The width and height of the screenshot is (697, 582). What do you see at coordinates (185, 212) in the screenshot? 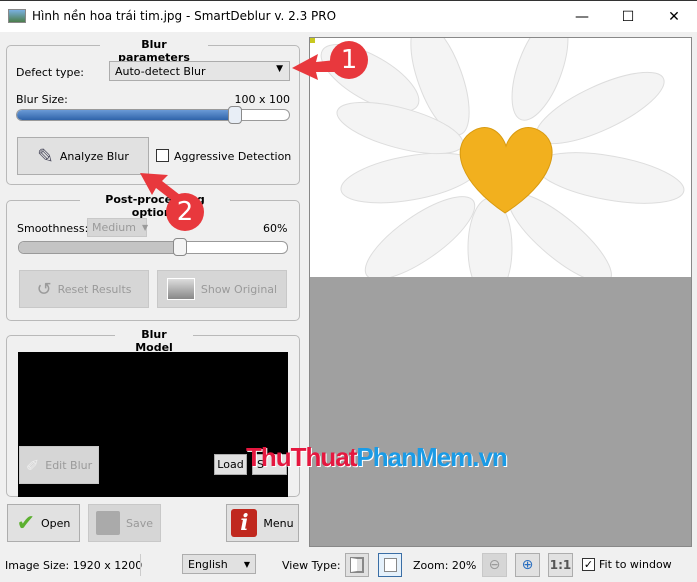
I see `callout-2: 2` at bounding box center [185, 212].